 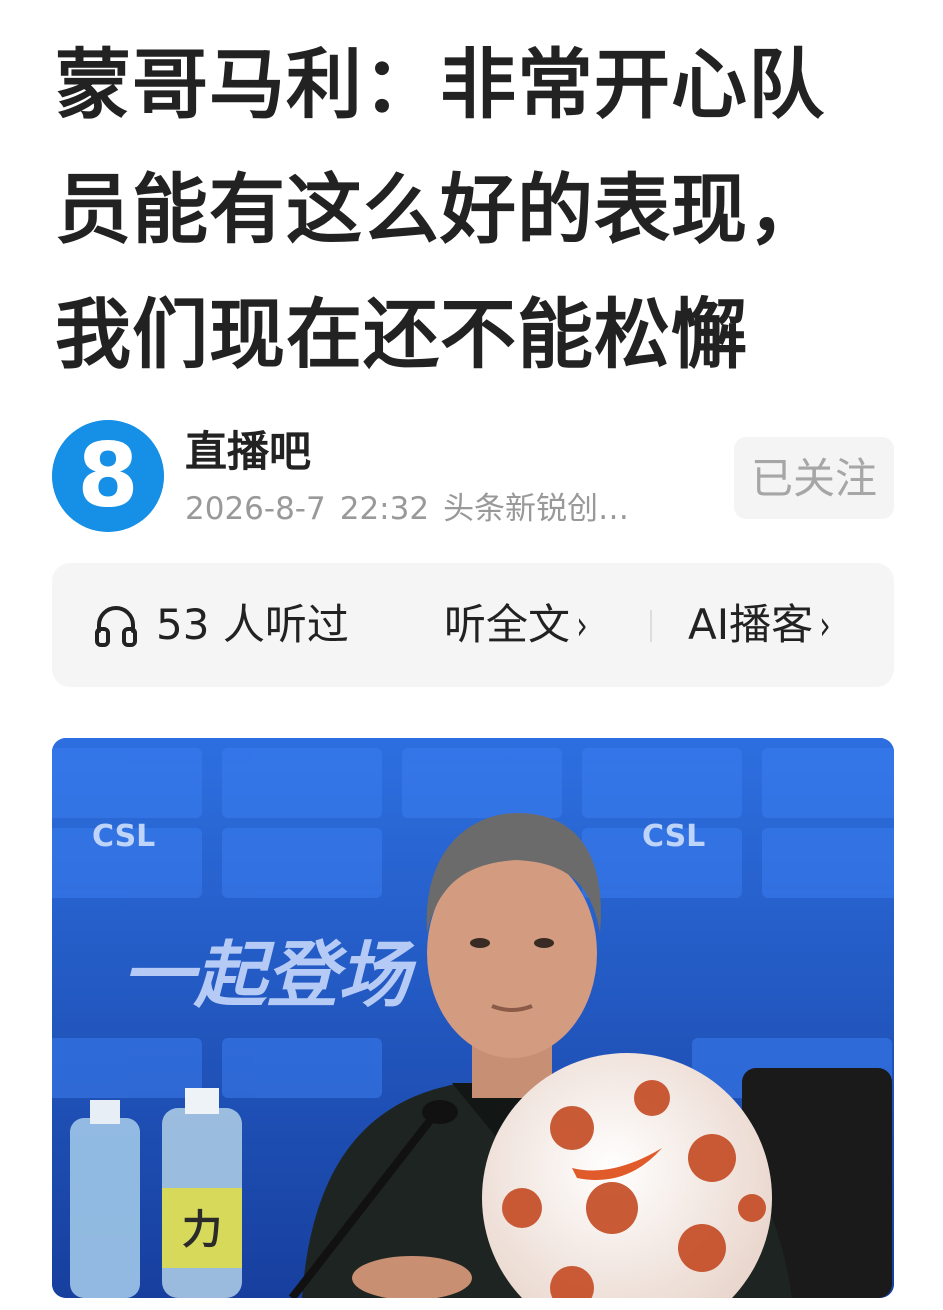 What do you see at coordinates (285, 624) in the screenshot?
I see `listeners-label: 人听过` at bounding box center [285, 624].